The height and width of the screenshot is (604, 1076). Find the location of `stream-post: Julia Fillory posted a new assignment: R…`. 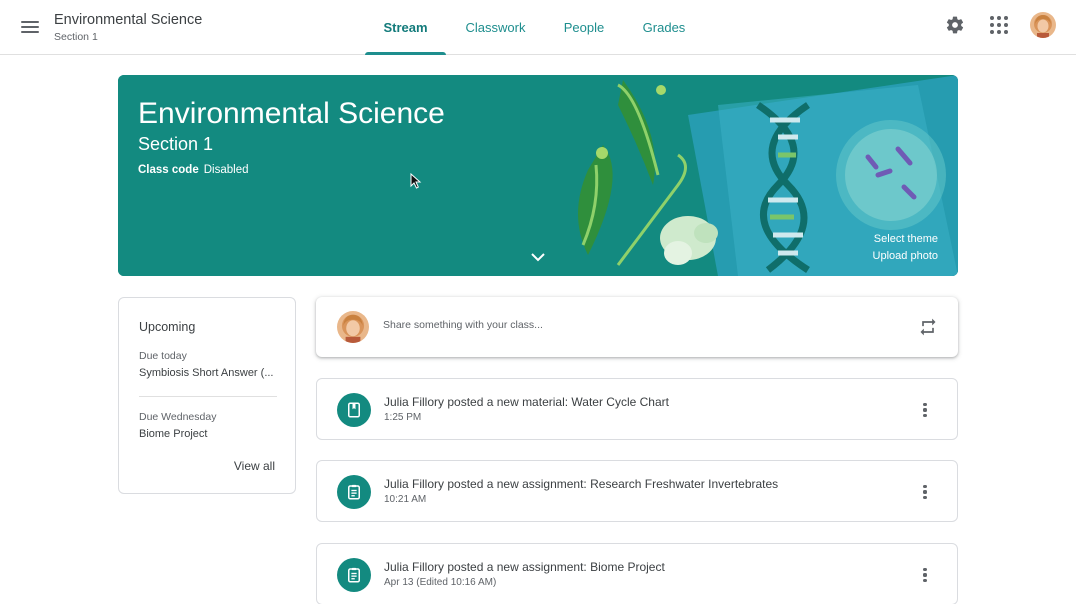

stream-post: Julia Fillory posted a new assignment: R… is located at coordinates (637, 491).